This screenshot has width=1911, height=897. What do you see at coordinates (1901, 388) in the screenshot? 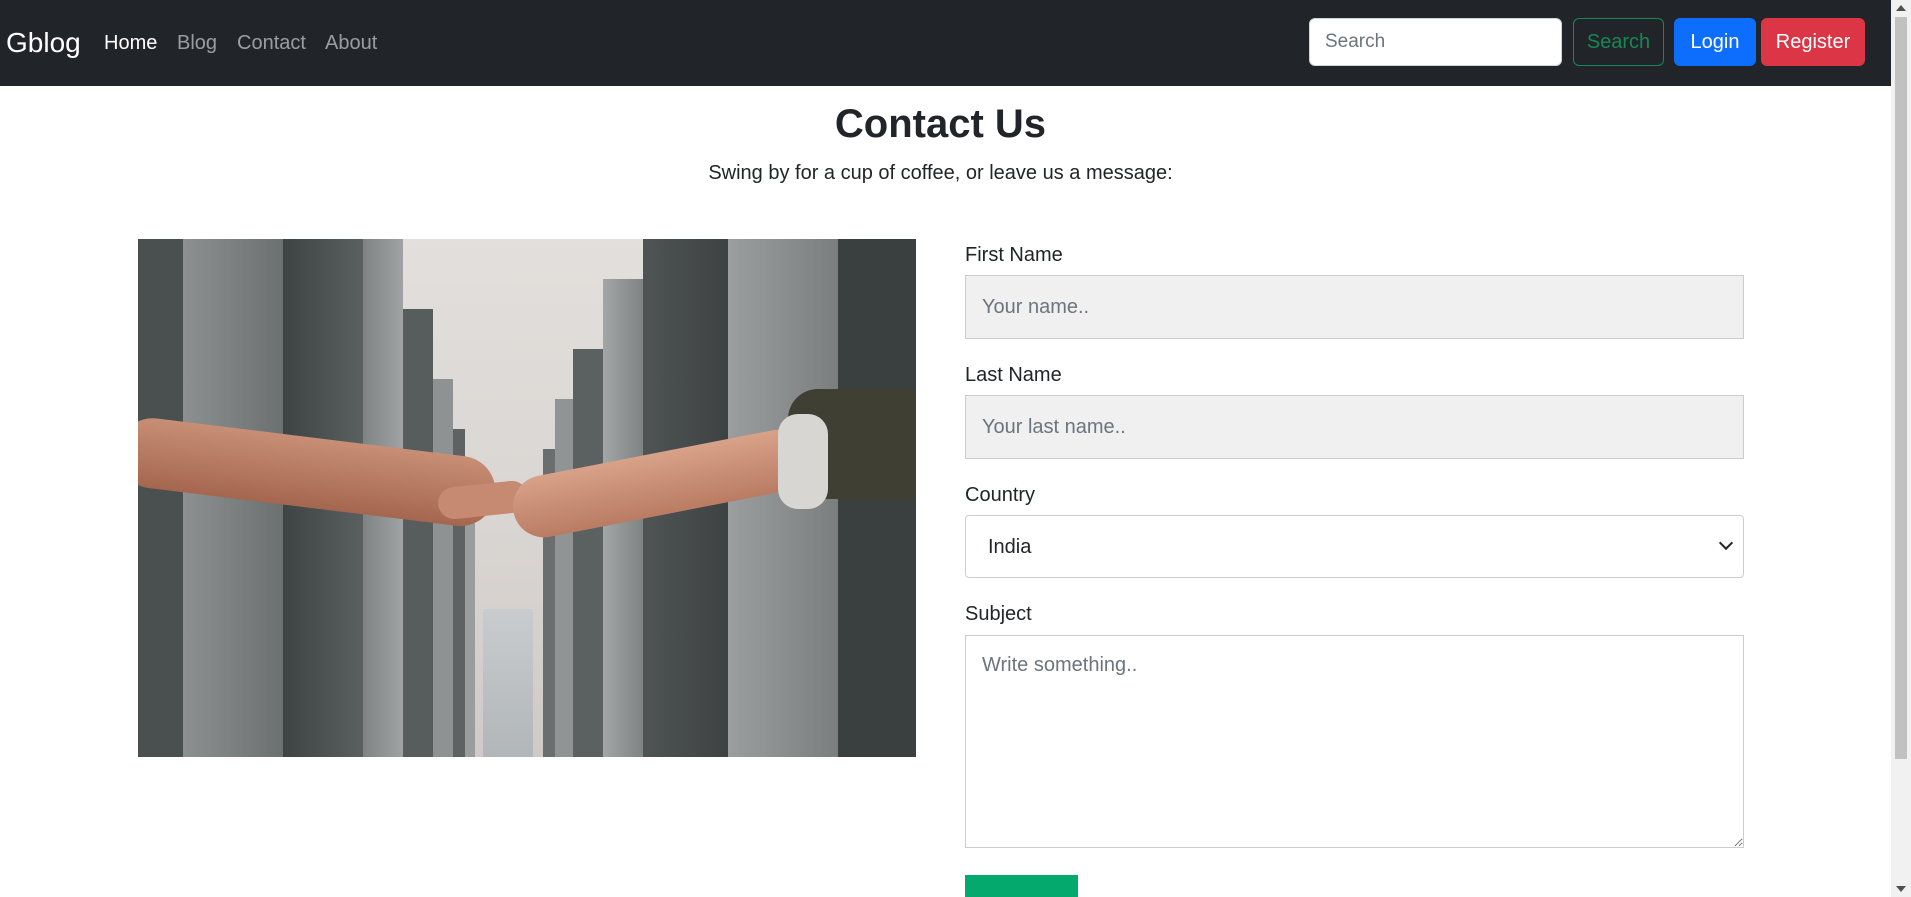
I see `scroll-thumb` at bounding box center [1901, 388].